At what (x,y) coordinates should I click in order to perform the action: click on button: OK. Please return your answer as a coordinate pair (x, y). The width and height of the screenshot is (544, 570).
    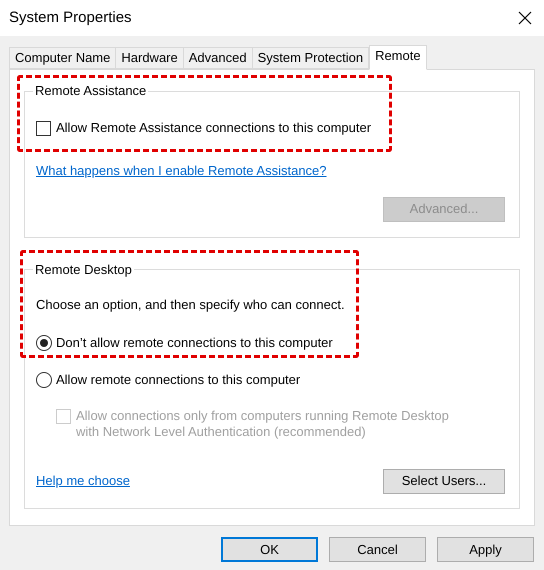
    Looking at the image, I should click on (269, 549).